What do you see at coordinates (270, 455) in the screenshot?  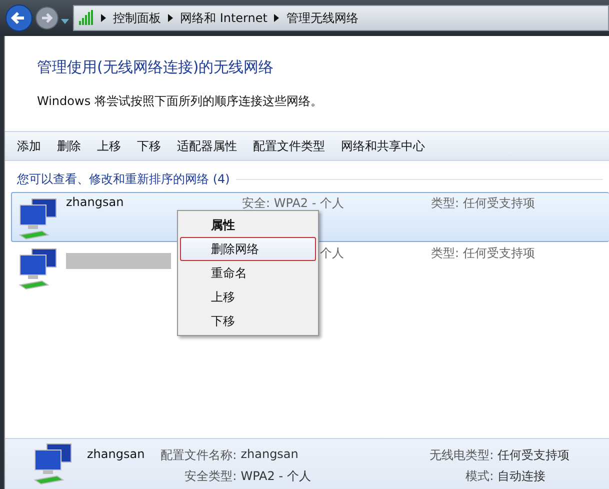 I see `detail-value: zhangsan` at bounding box center [270, 455].